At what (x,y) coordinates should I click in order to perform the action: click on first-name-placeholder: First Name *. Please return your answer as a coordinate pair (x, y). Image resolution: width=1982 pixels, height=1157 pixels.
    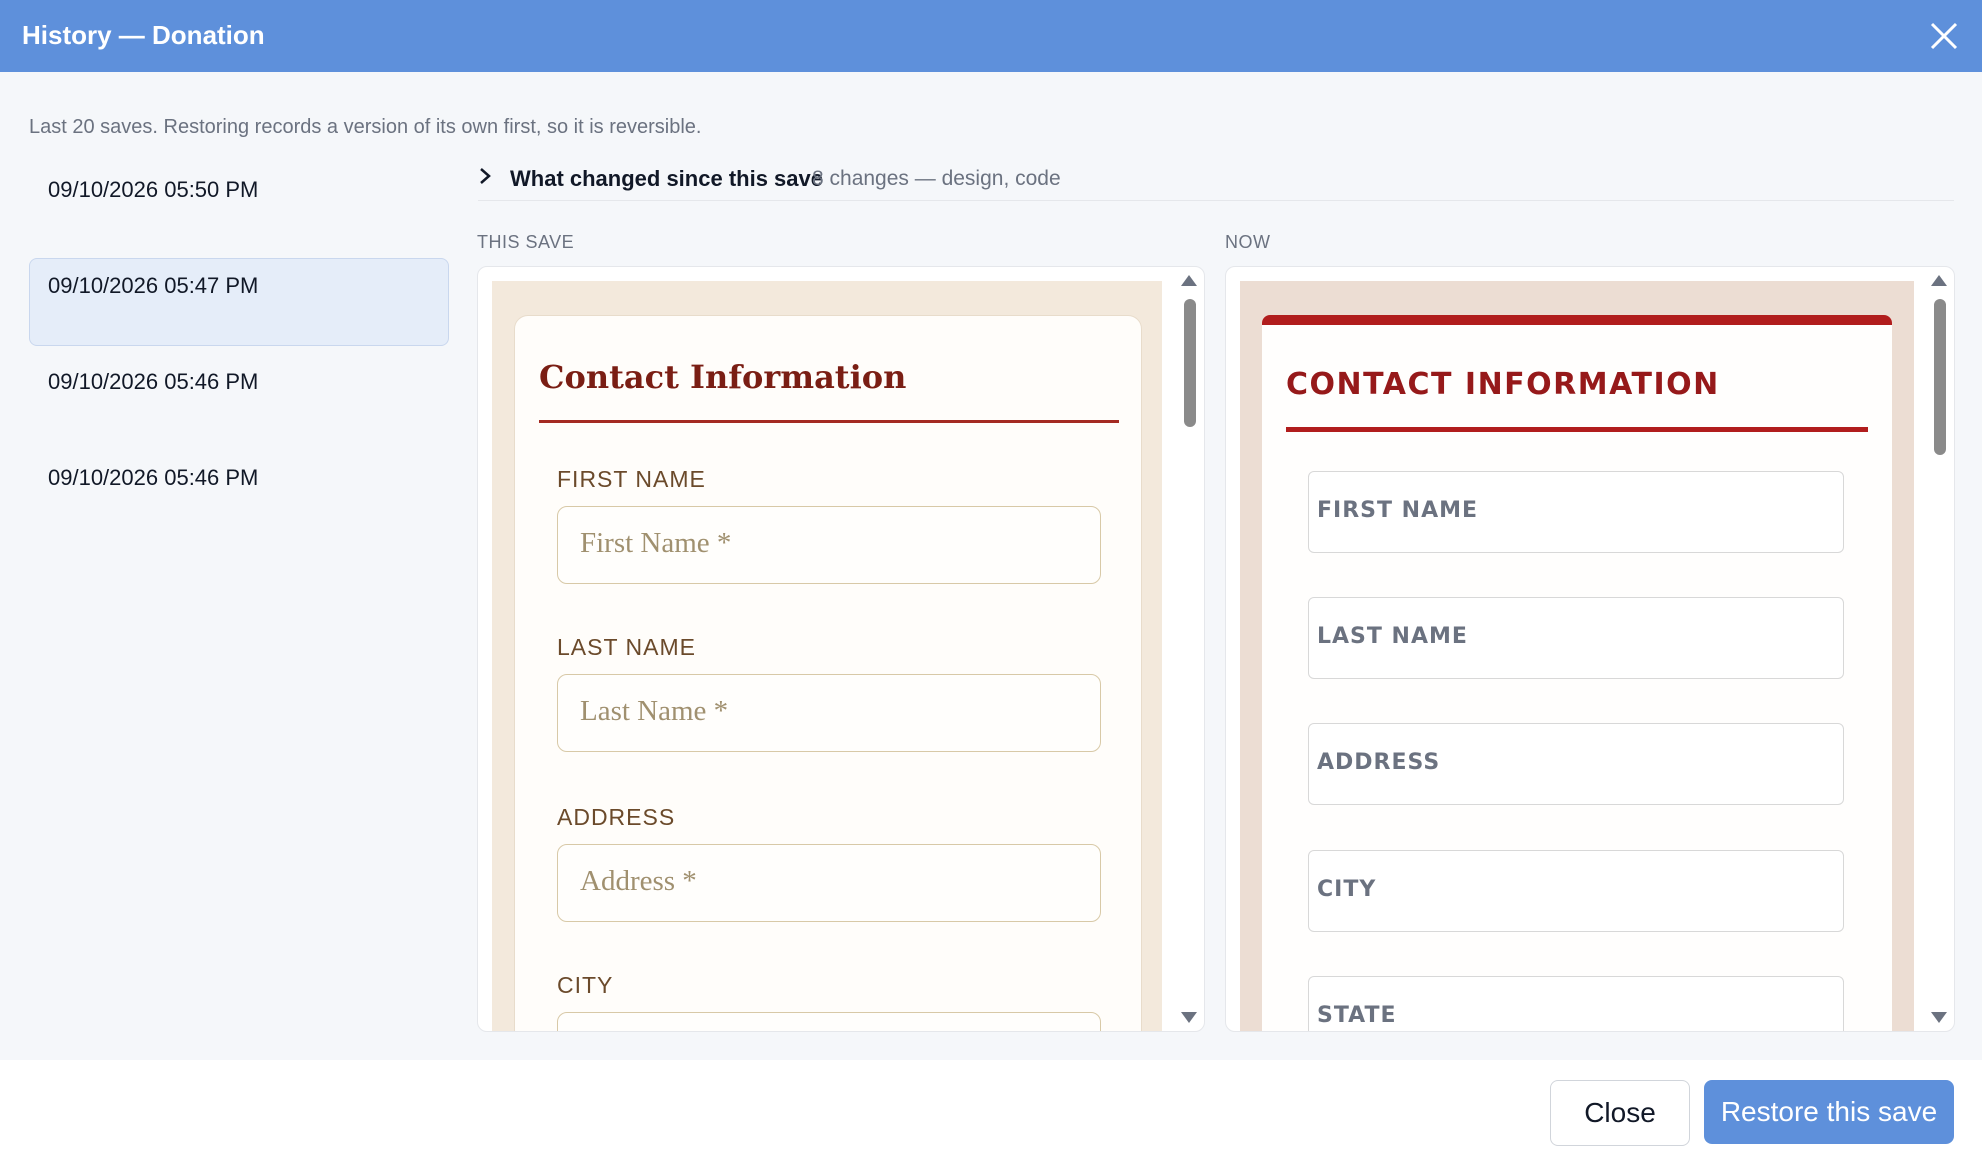
    Looking at the image, I should click on (656, 543).